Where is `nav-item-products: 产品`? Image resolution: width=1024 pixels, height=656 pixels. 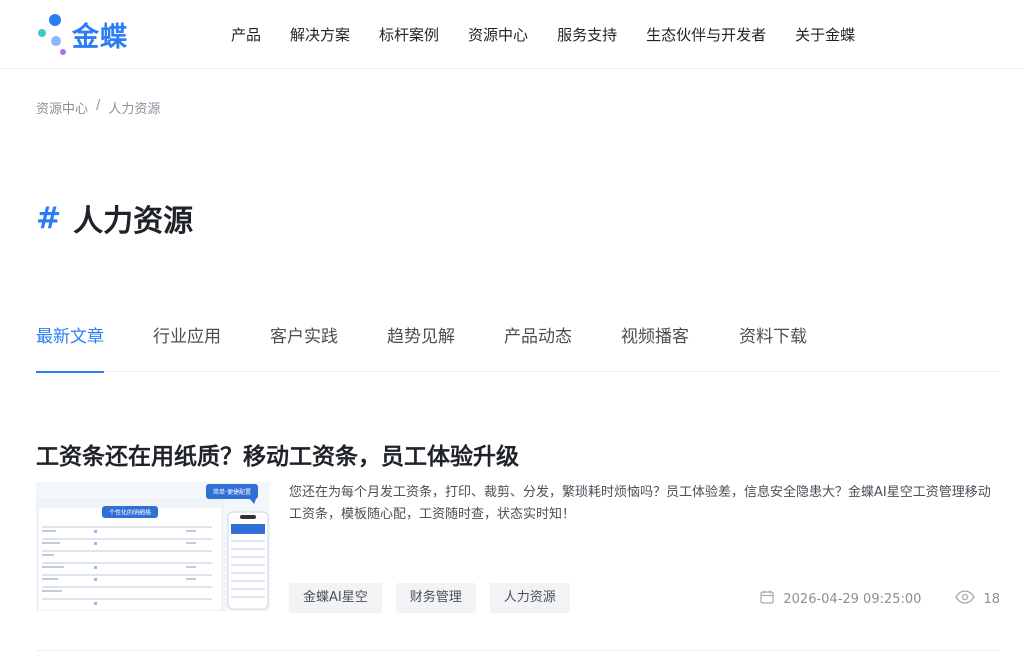
nav-item-products: 产品 is located at coordinates (246, 34).